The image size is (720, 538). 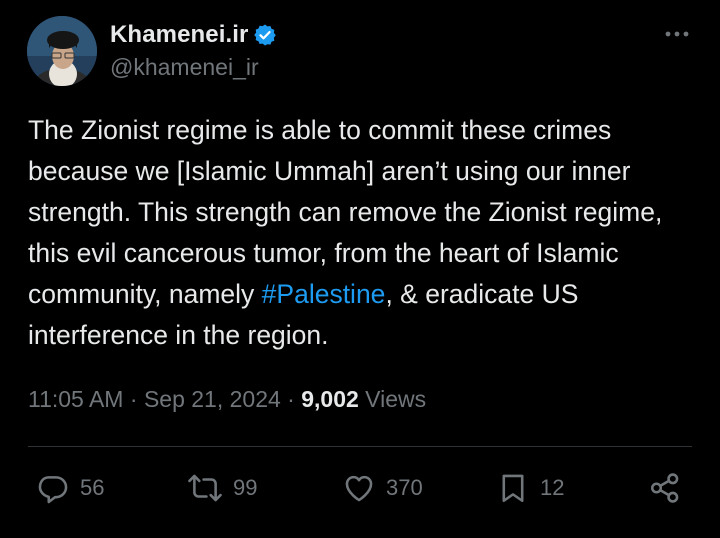 What do you see at coordinates (552, 487) in the screenshot?
I see `bookmark-count: 12` at bounding box center [552, 487].